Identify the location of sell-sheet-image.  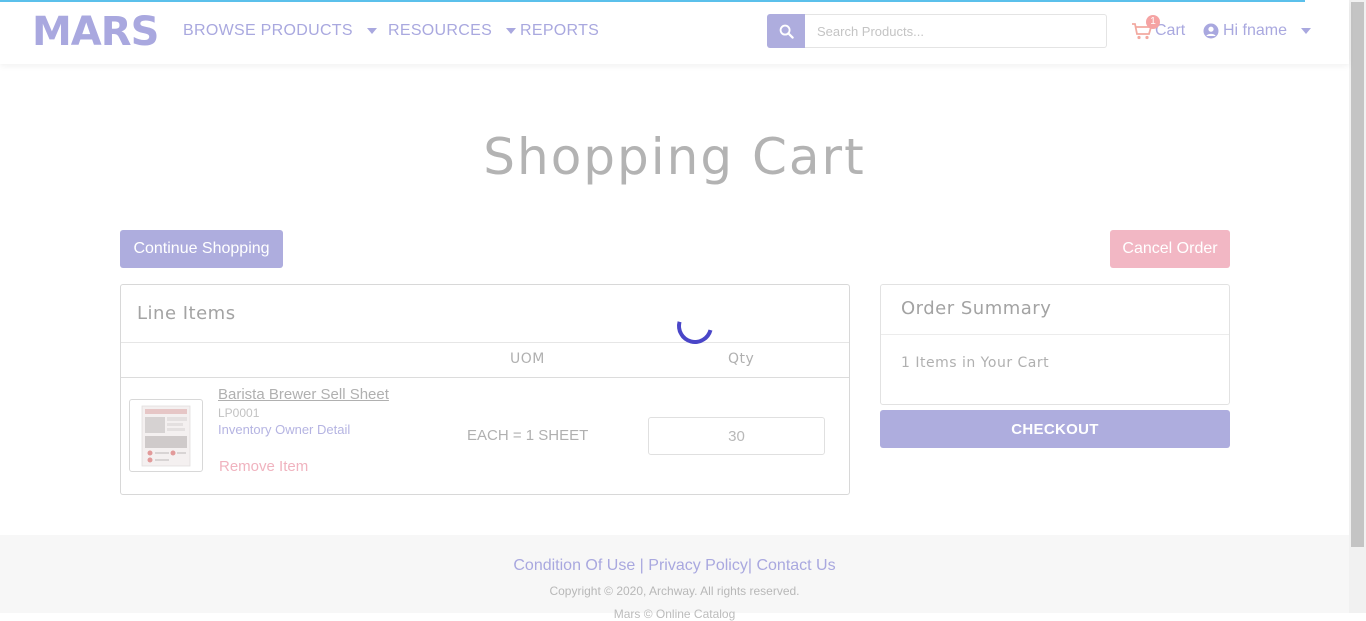
(166, 436).